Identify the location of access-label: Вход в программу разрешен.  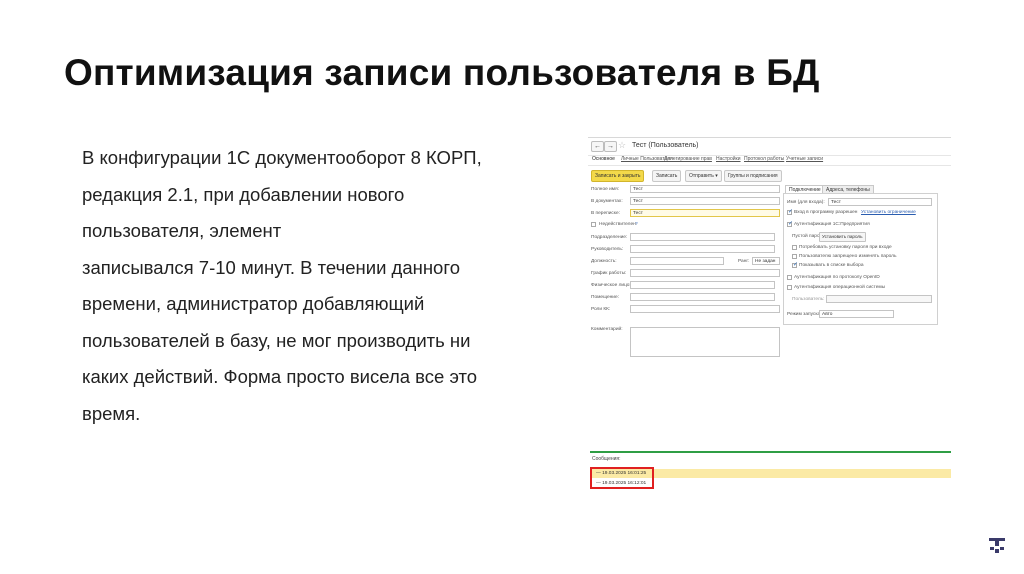
(826, 212).